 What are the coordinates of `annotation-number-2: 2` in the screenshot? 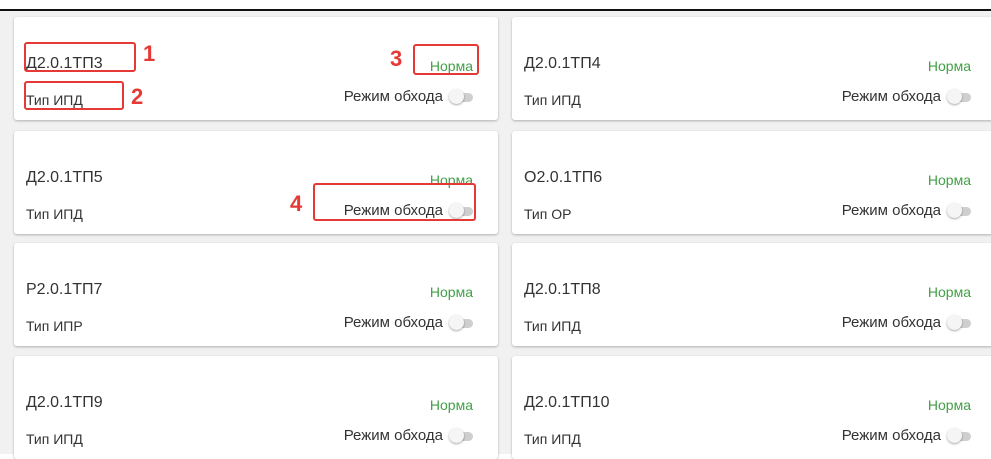 It's located at (137, 96).